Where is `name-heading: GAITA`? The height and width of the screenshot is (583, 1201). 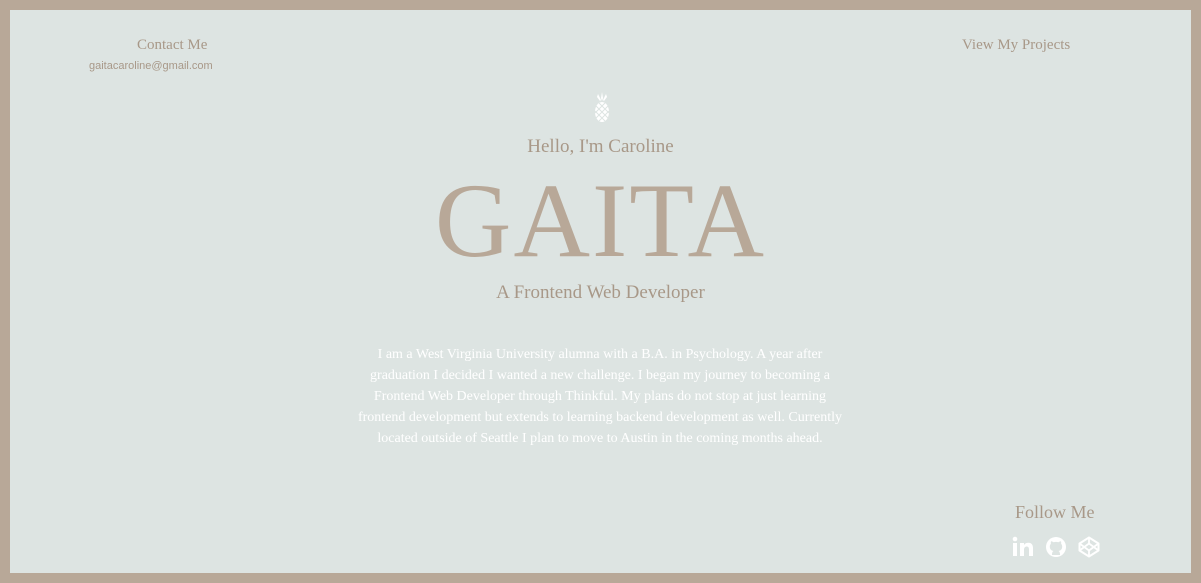 name-heading: GAITA is located at coordinates (600, 220).